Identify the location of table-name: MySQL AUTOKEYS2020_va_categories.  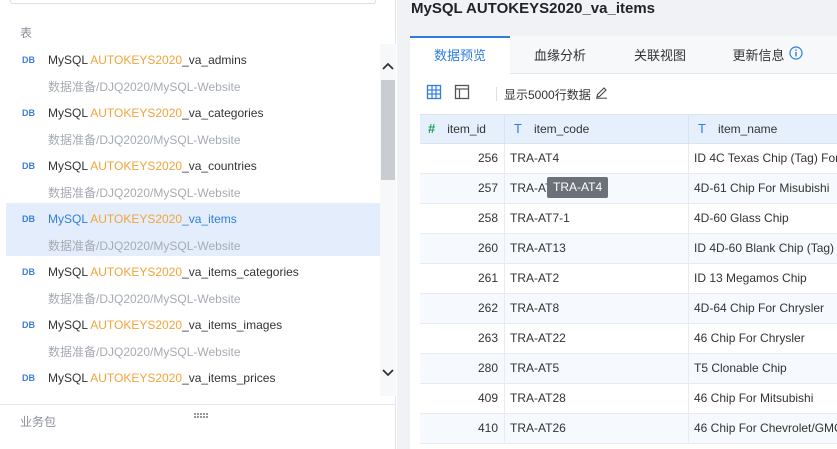
(156, 113).